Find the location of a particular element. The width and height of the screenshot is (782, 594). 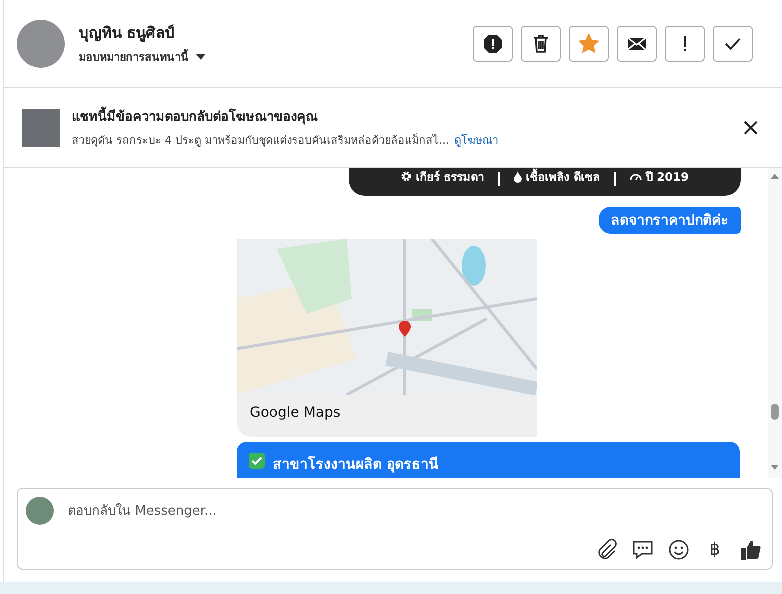

star-icon is located at coordinates (589, 44).